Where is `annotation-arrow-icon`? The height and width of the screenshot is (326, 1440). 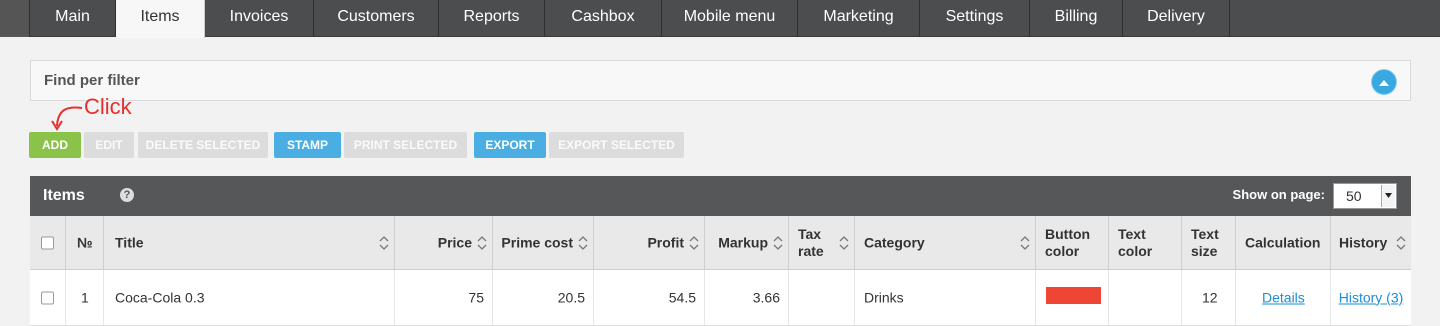 annotation-arrow-icon is located at coordinates (67, 118).